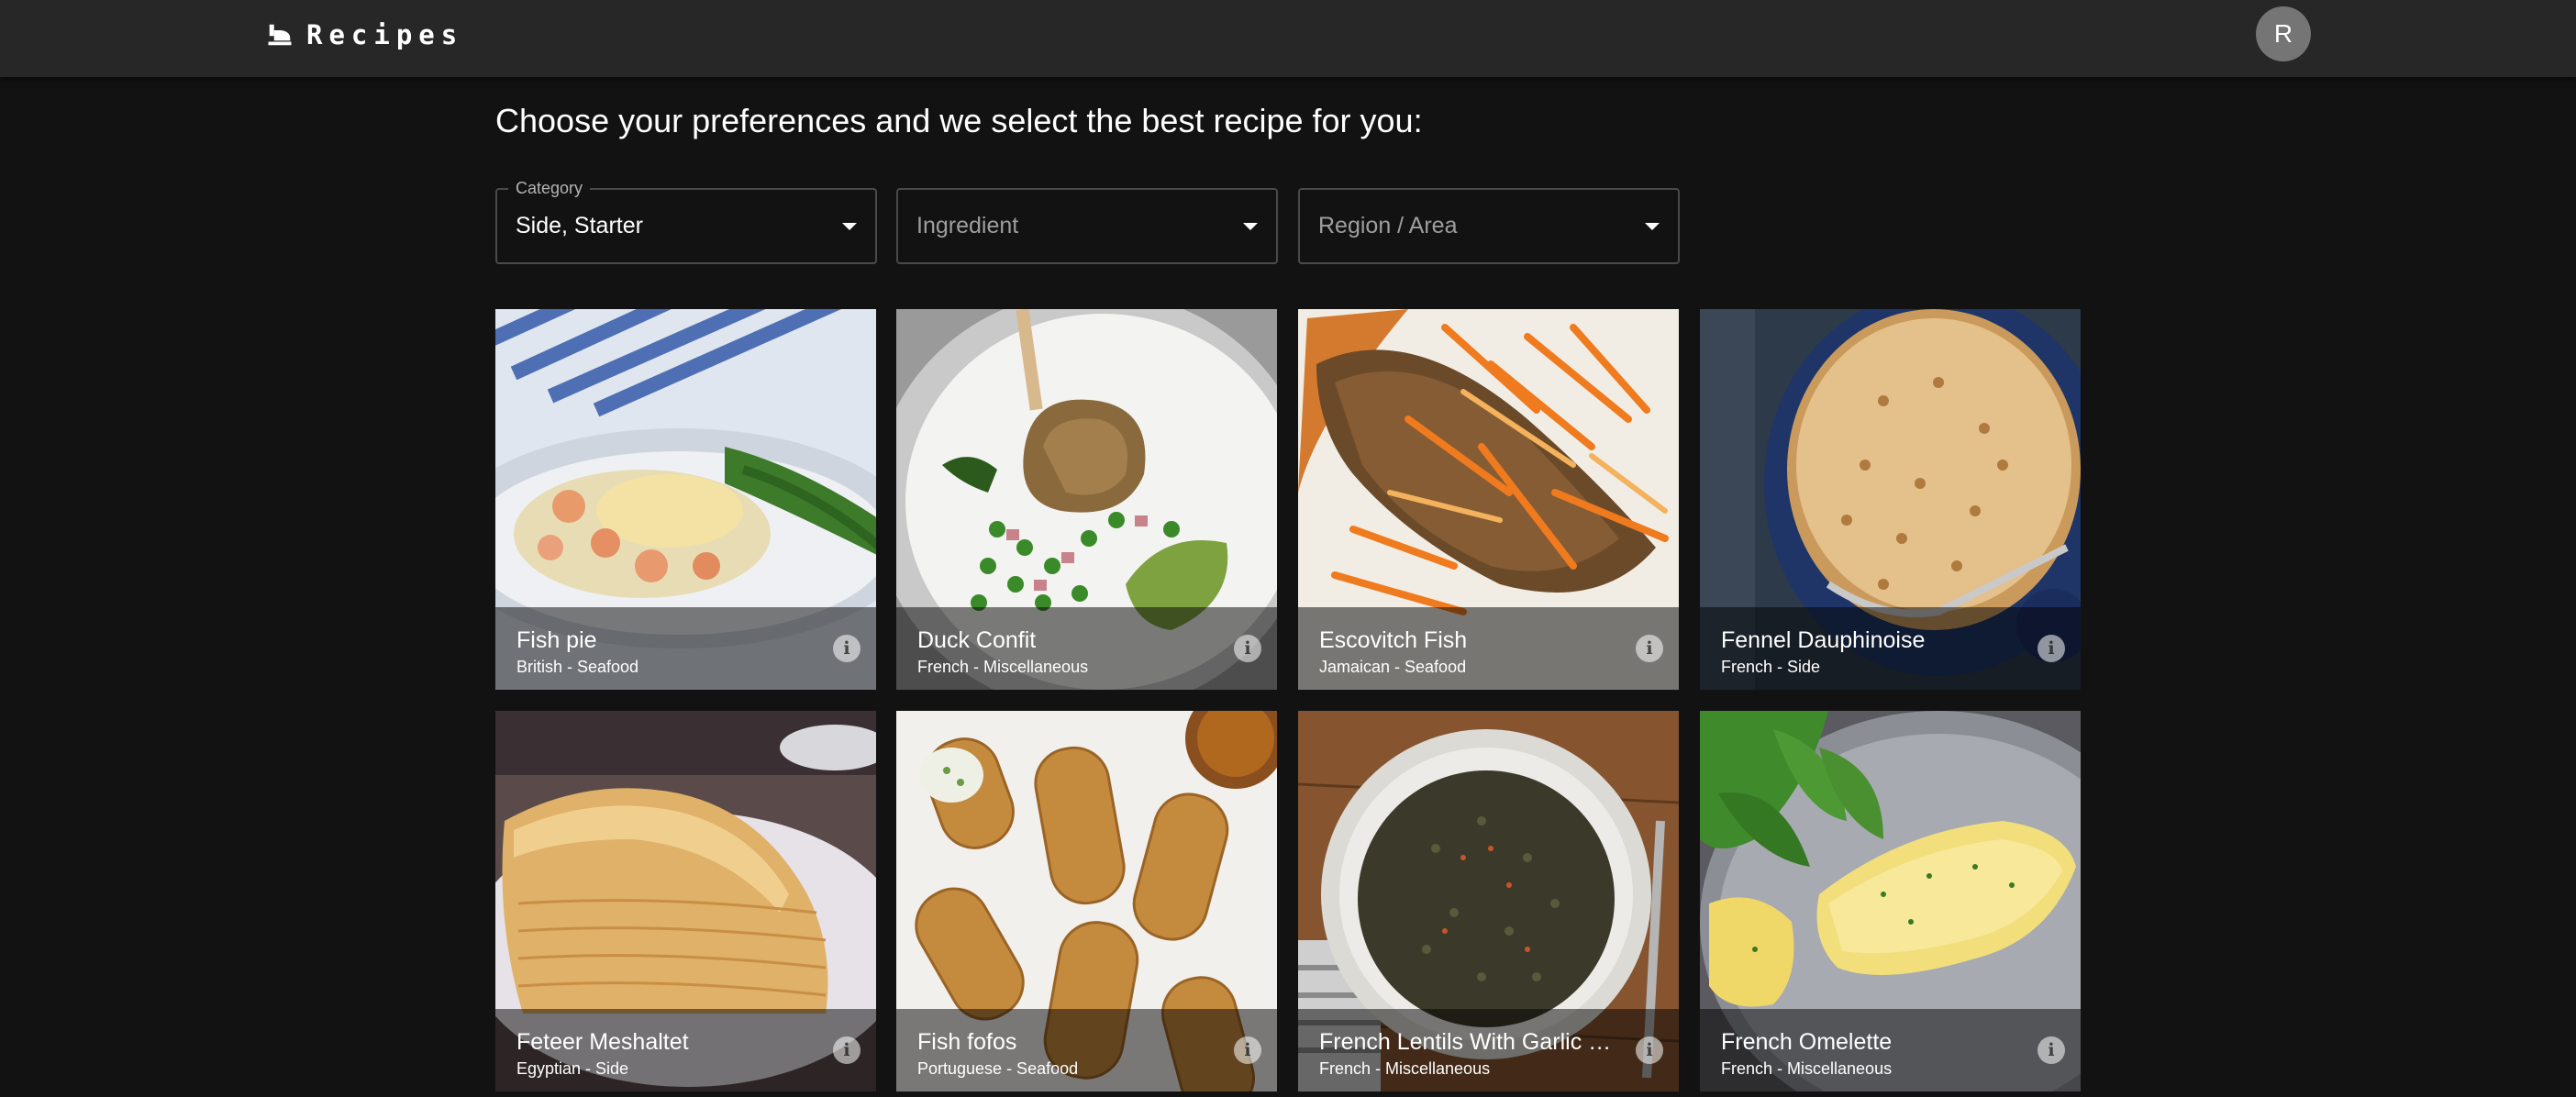  What do you see at coordinates (579, 225) in the screenshot?
I see `category-value: Side, Starter` at bounding box center [579, 225].